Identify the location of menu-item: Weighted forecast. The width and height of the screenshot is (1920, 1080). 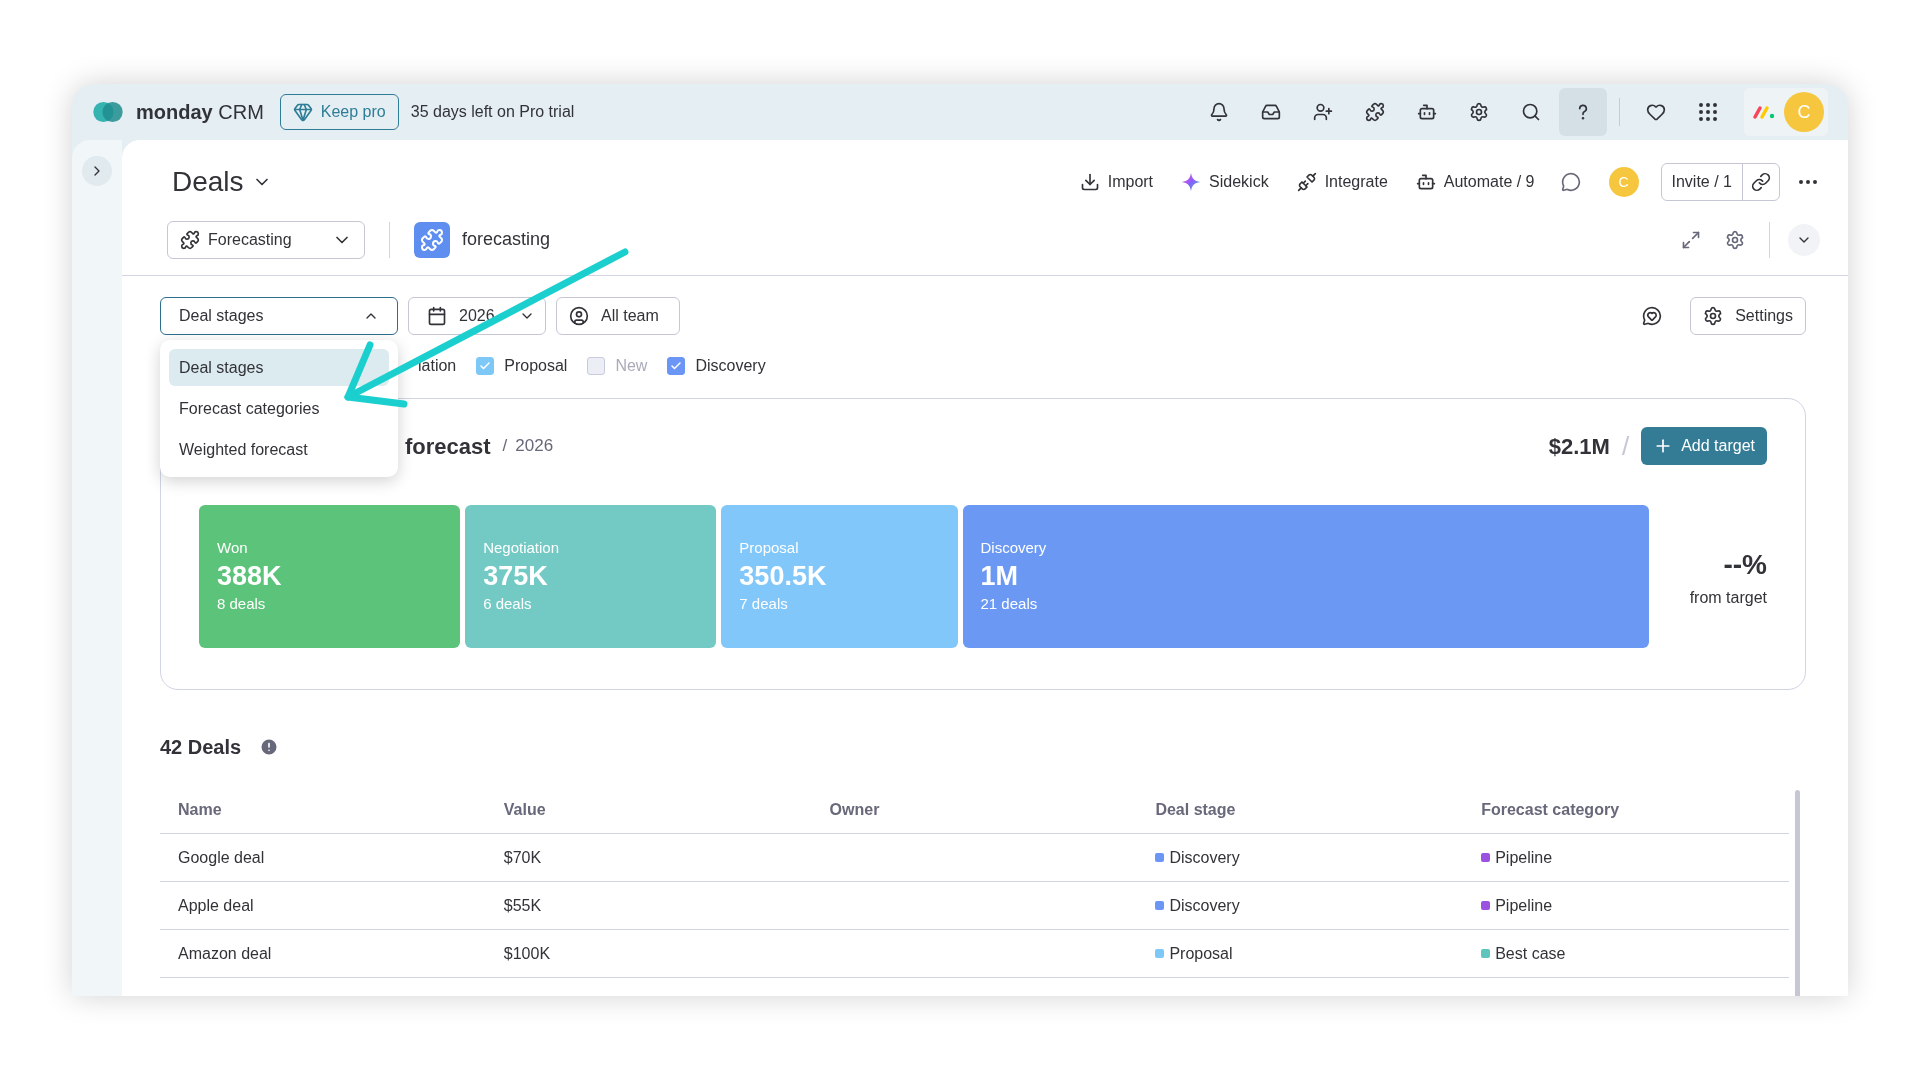
(279, 449).